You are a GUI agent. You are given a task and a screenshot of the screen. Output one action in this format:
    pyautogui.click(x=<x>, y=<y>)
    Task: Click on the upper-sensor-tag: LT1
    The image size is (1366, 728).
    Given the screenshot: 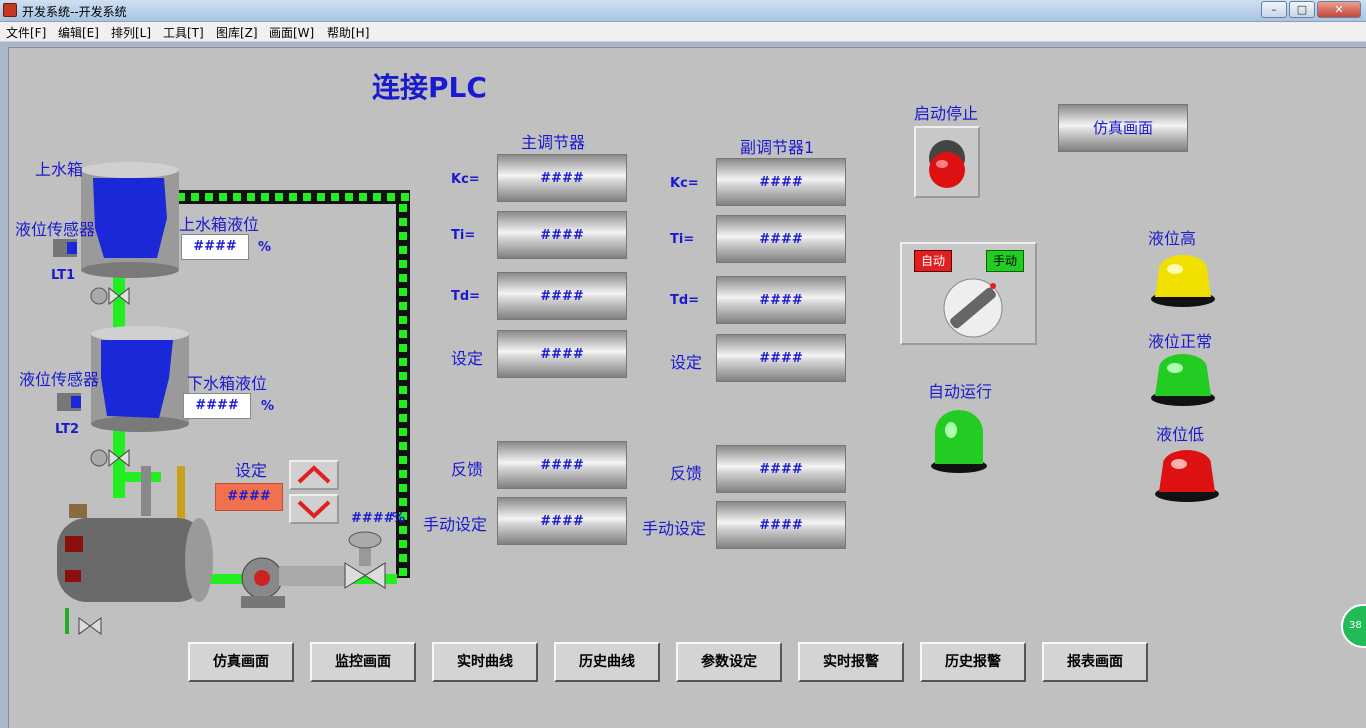 What is the action you would take?
    pyautogui.click(x=63, y=275)
    